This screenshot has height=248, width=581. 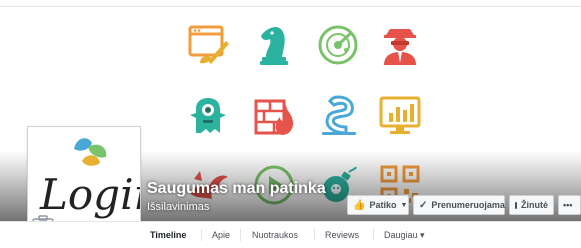 I want to click on tab-photos: Nuotraukos, so click(x=275, y=235).